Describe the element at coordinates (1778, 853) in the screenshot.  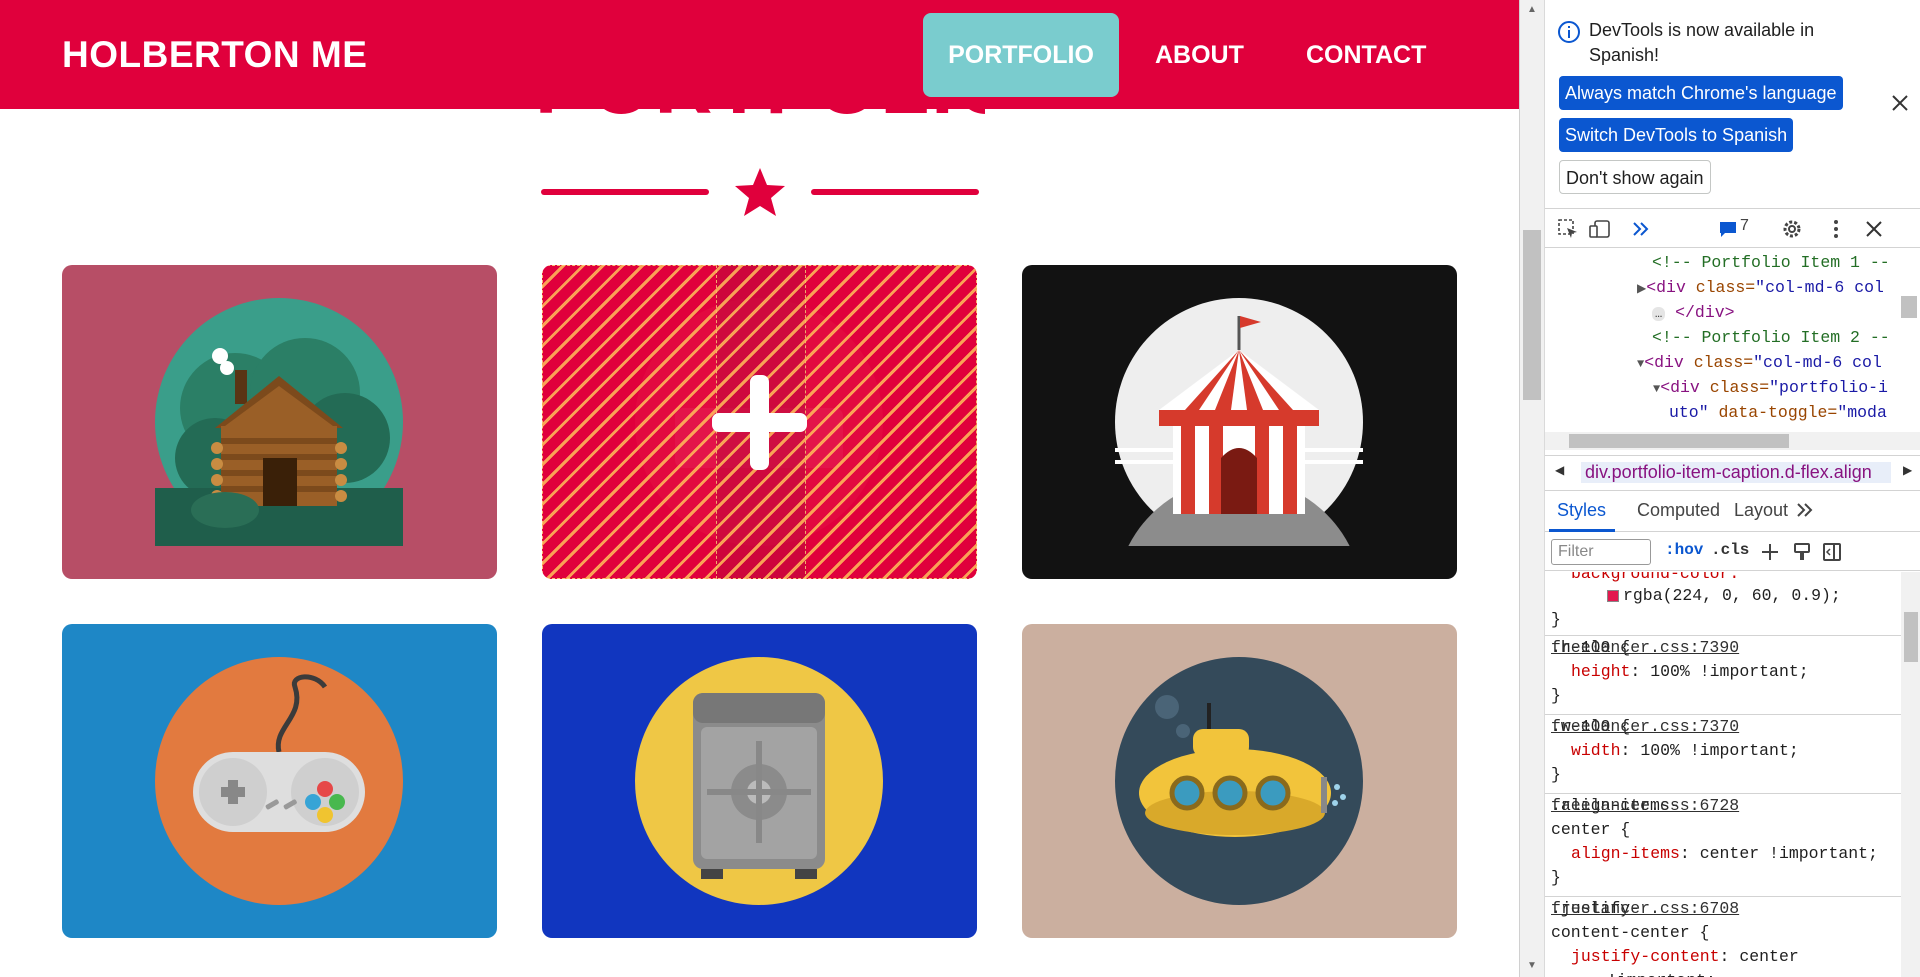
I see `css-value-text: : center !important;` at that location.